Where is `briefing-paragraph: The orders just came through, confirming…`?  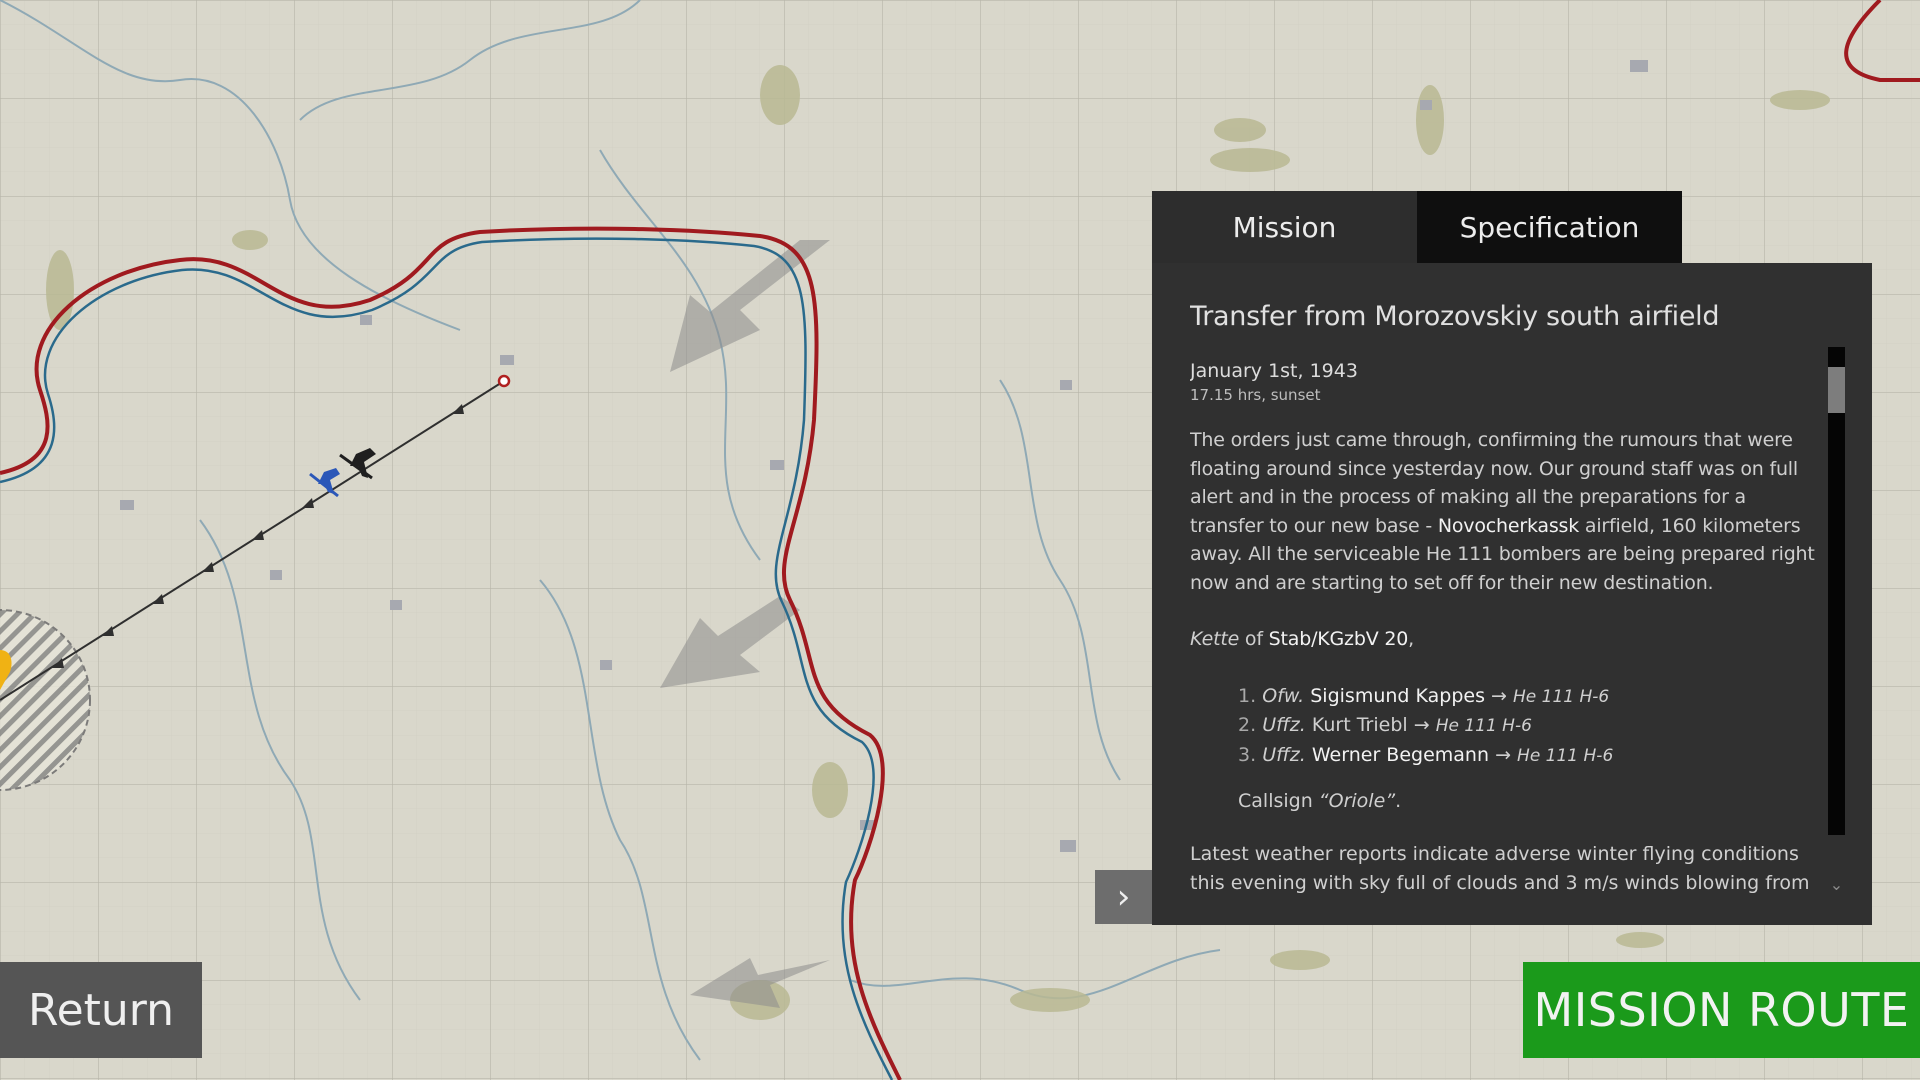
briefing-paragraph: The orders just came through, confirming… is located at coordinates (1503, 511).